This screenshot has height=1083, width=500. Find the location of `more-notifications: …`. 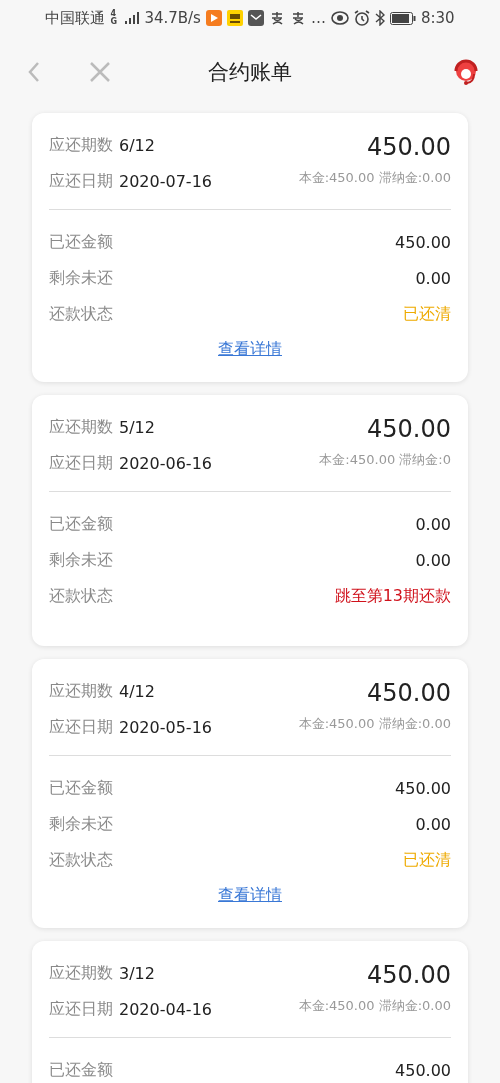

more-notifications: … is located at coordinates (318, 18).